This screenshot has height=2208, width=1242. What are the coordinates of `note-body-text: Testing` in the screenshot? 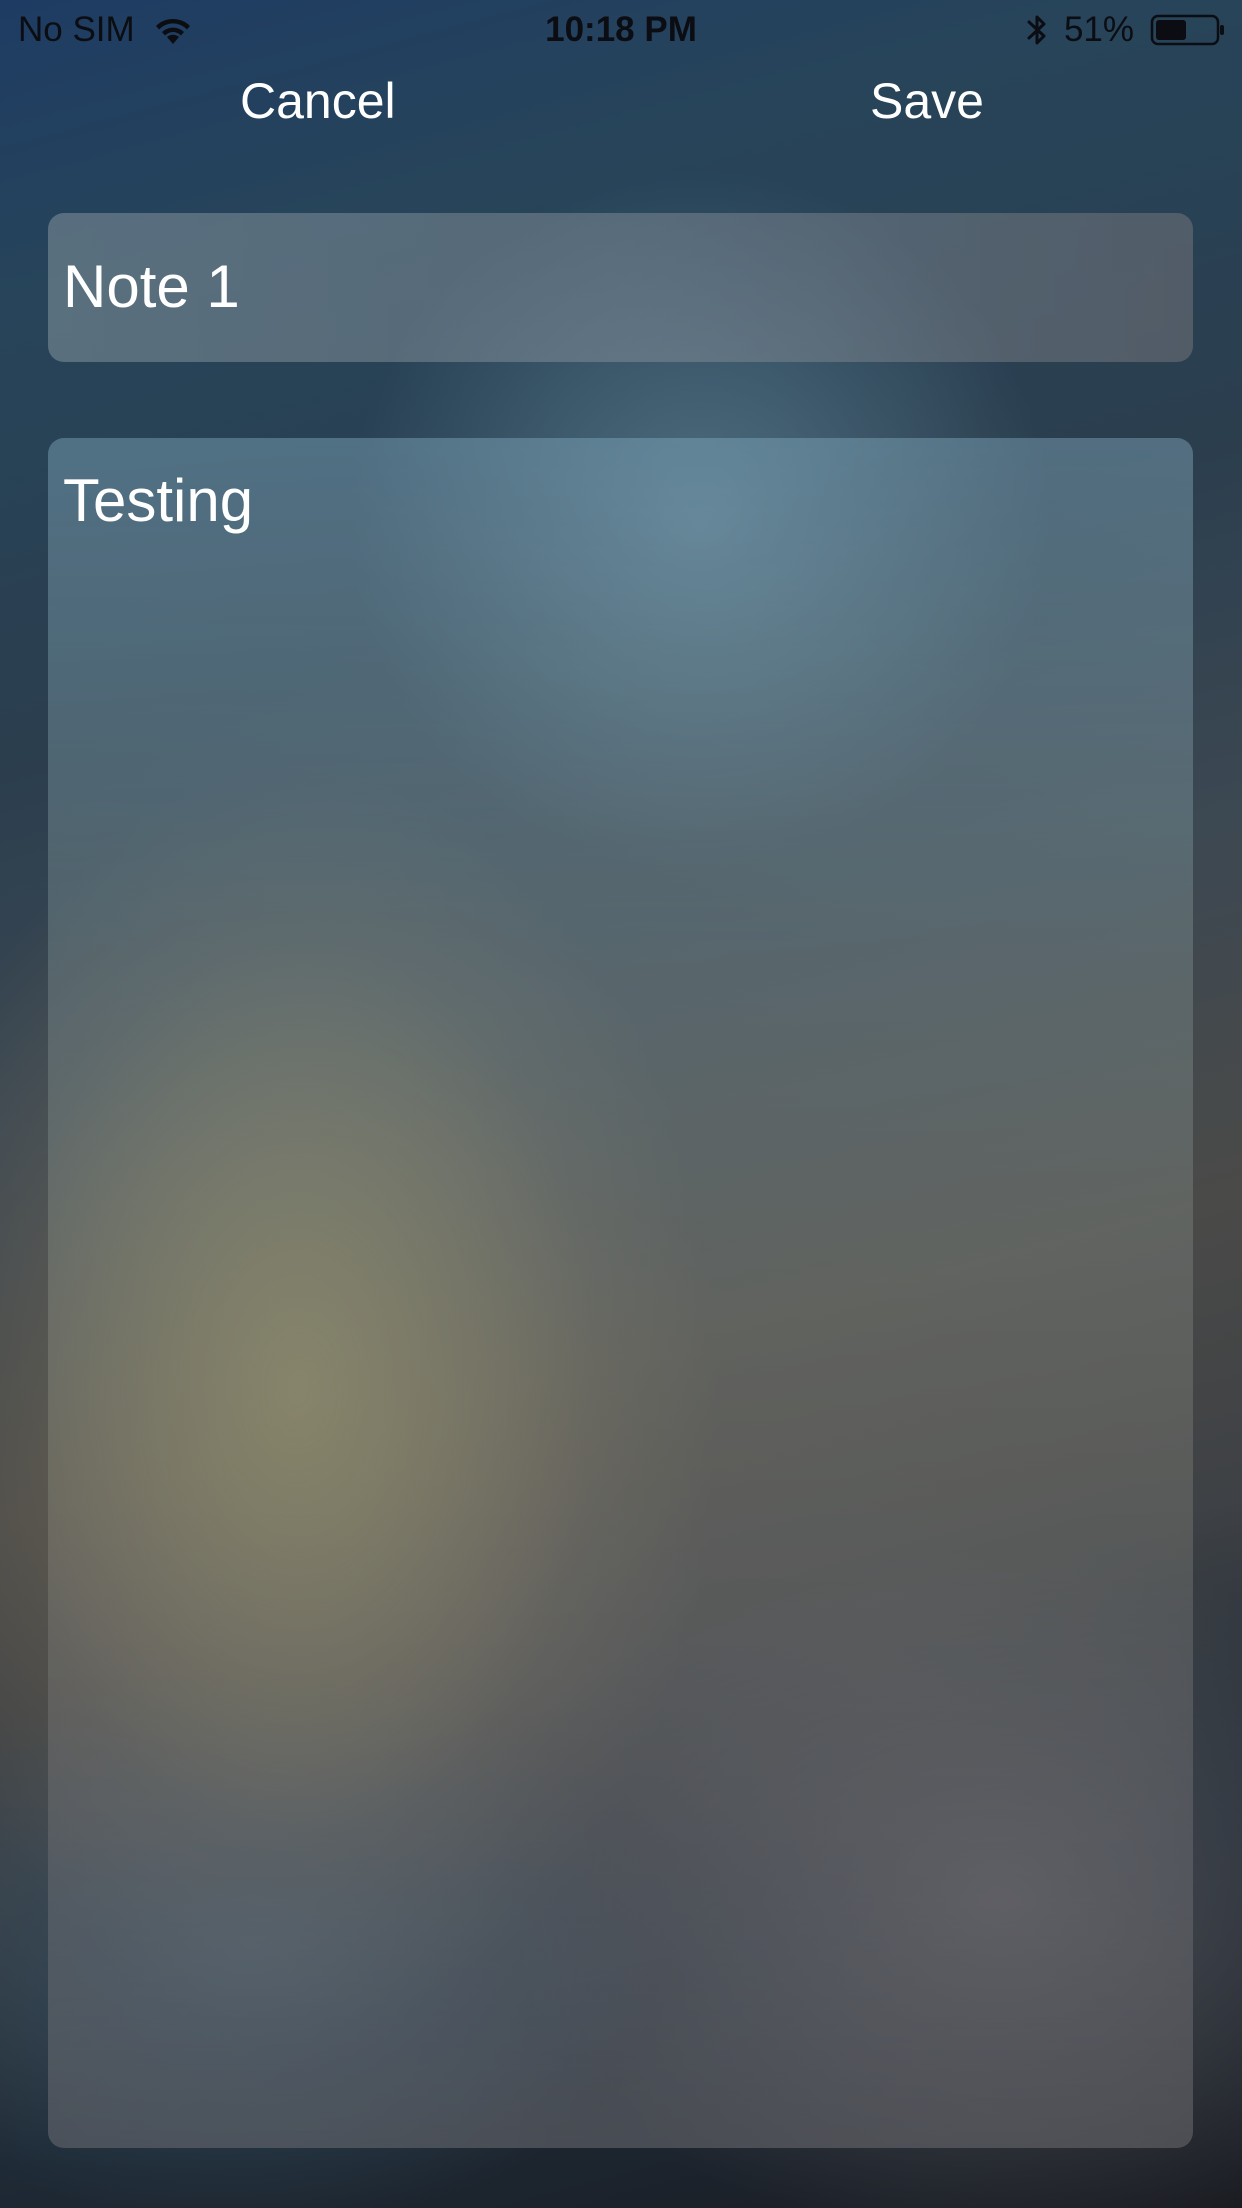 It's located at (158, 500).